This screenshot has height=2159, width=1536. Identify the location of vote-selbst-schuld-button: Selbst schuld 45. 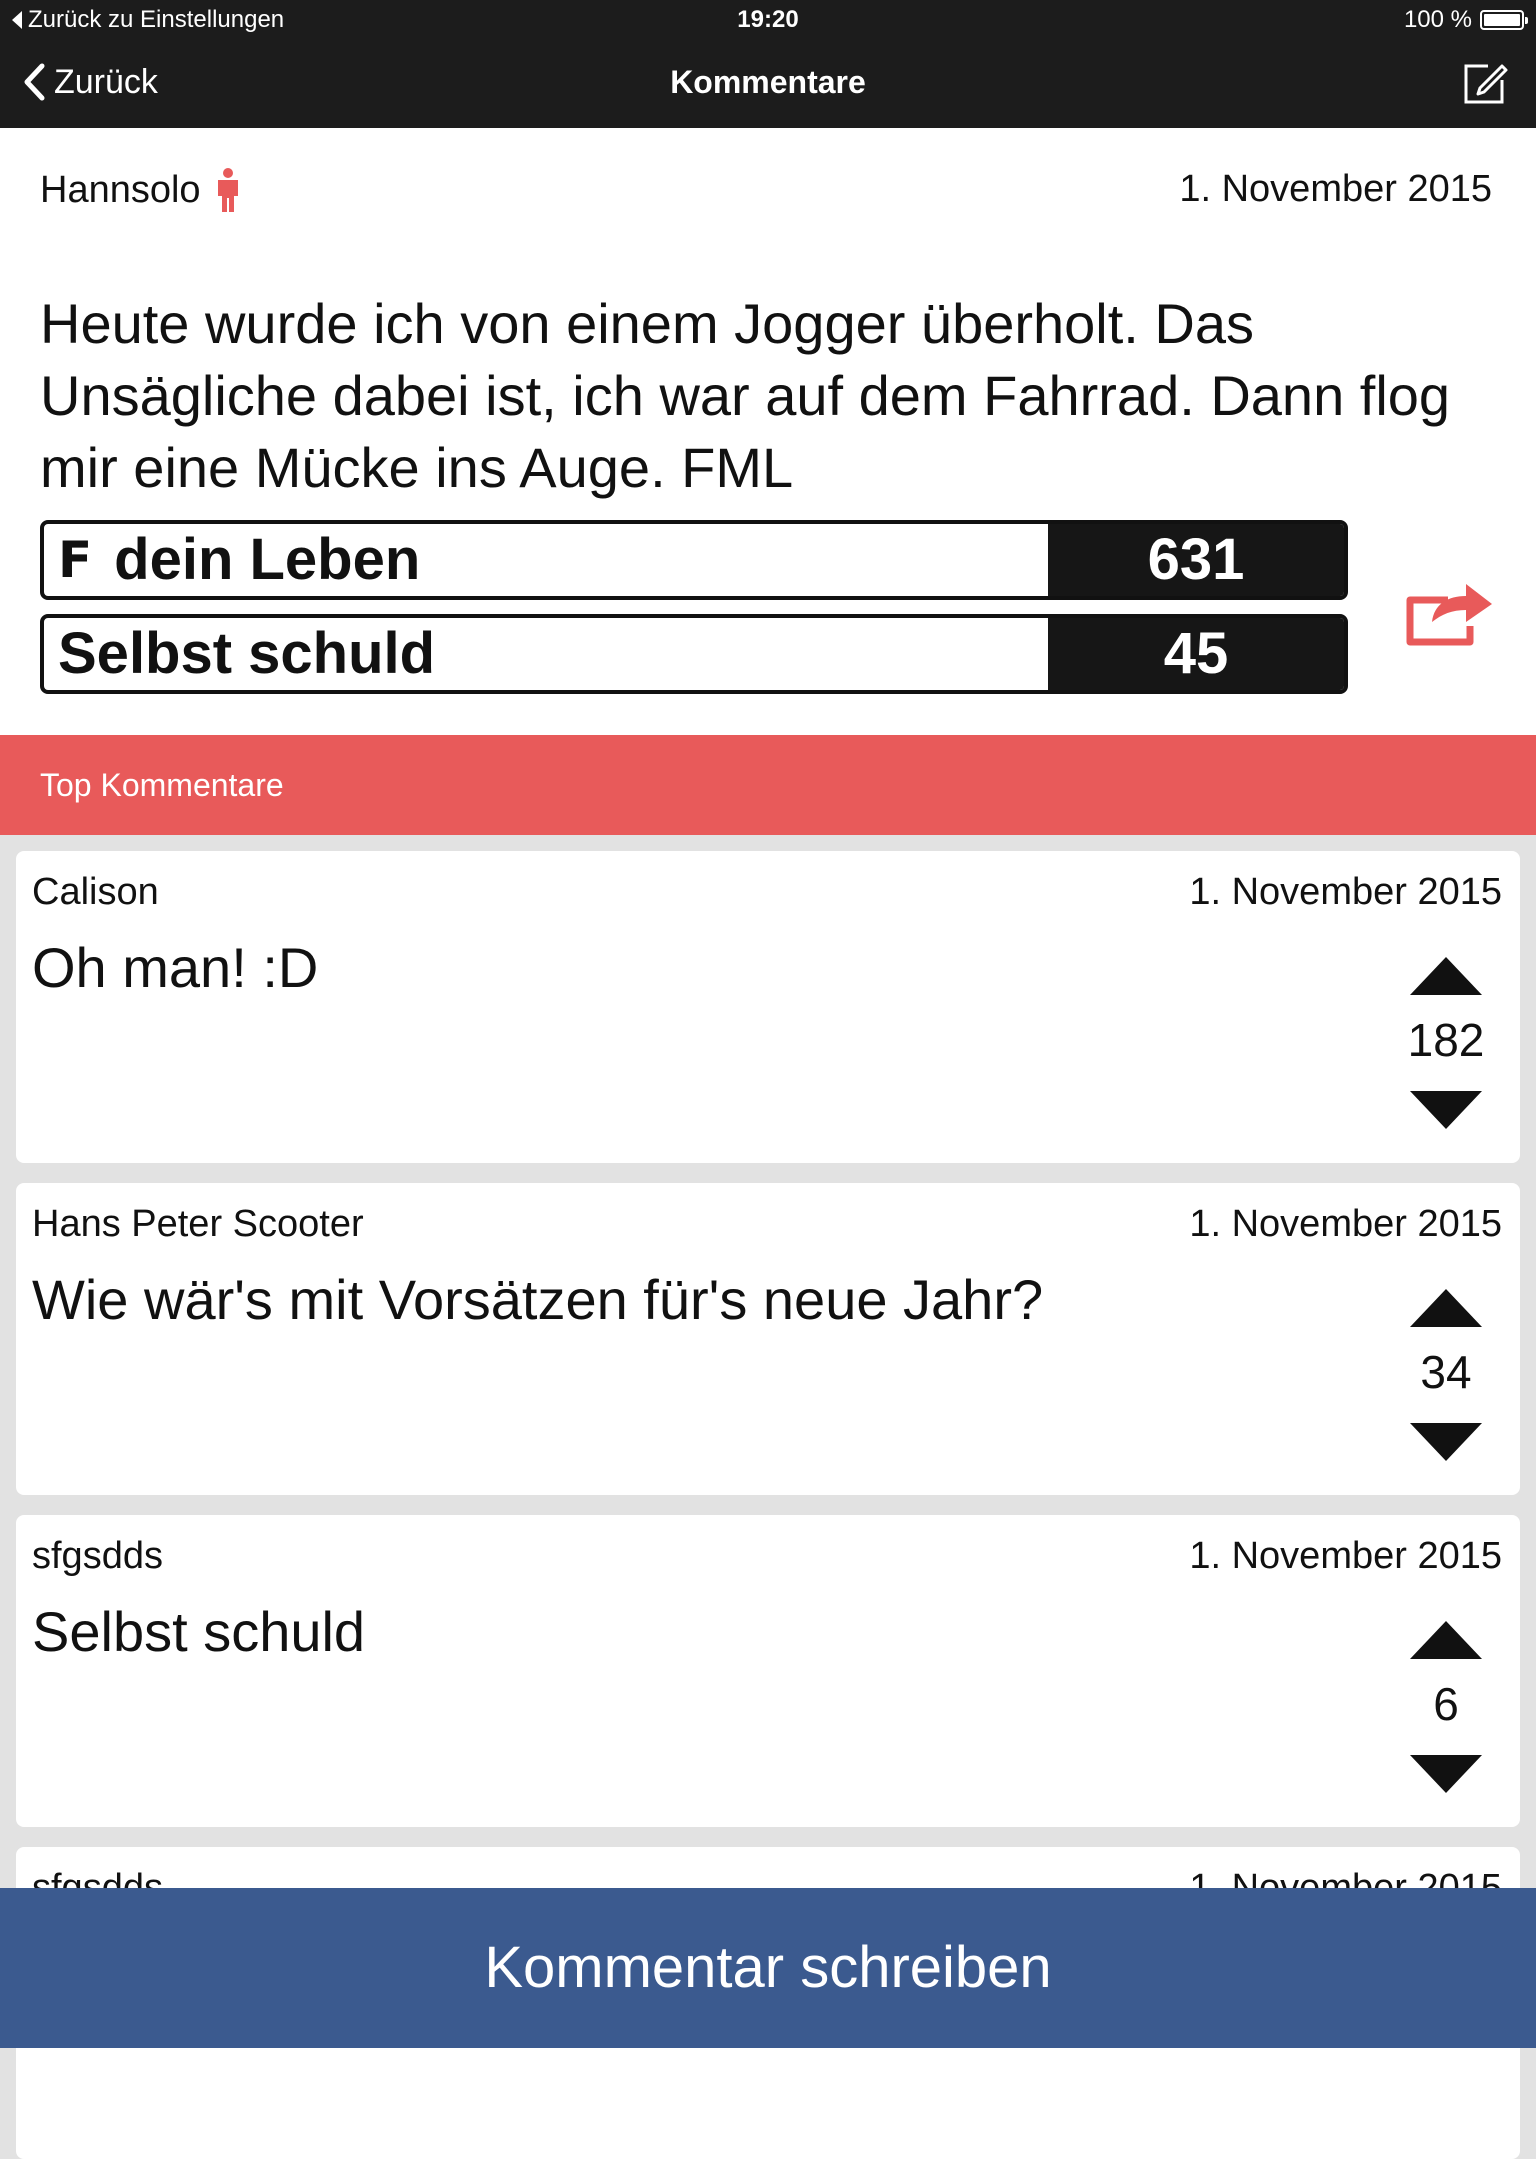
(694, 654).